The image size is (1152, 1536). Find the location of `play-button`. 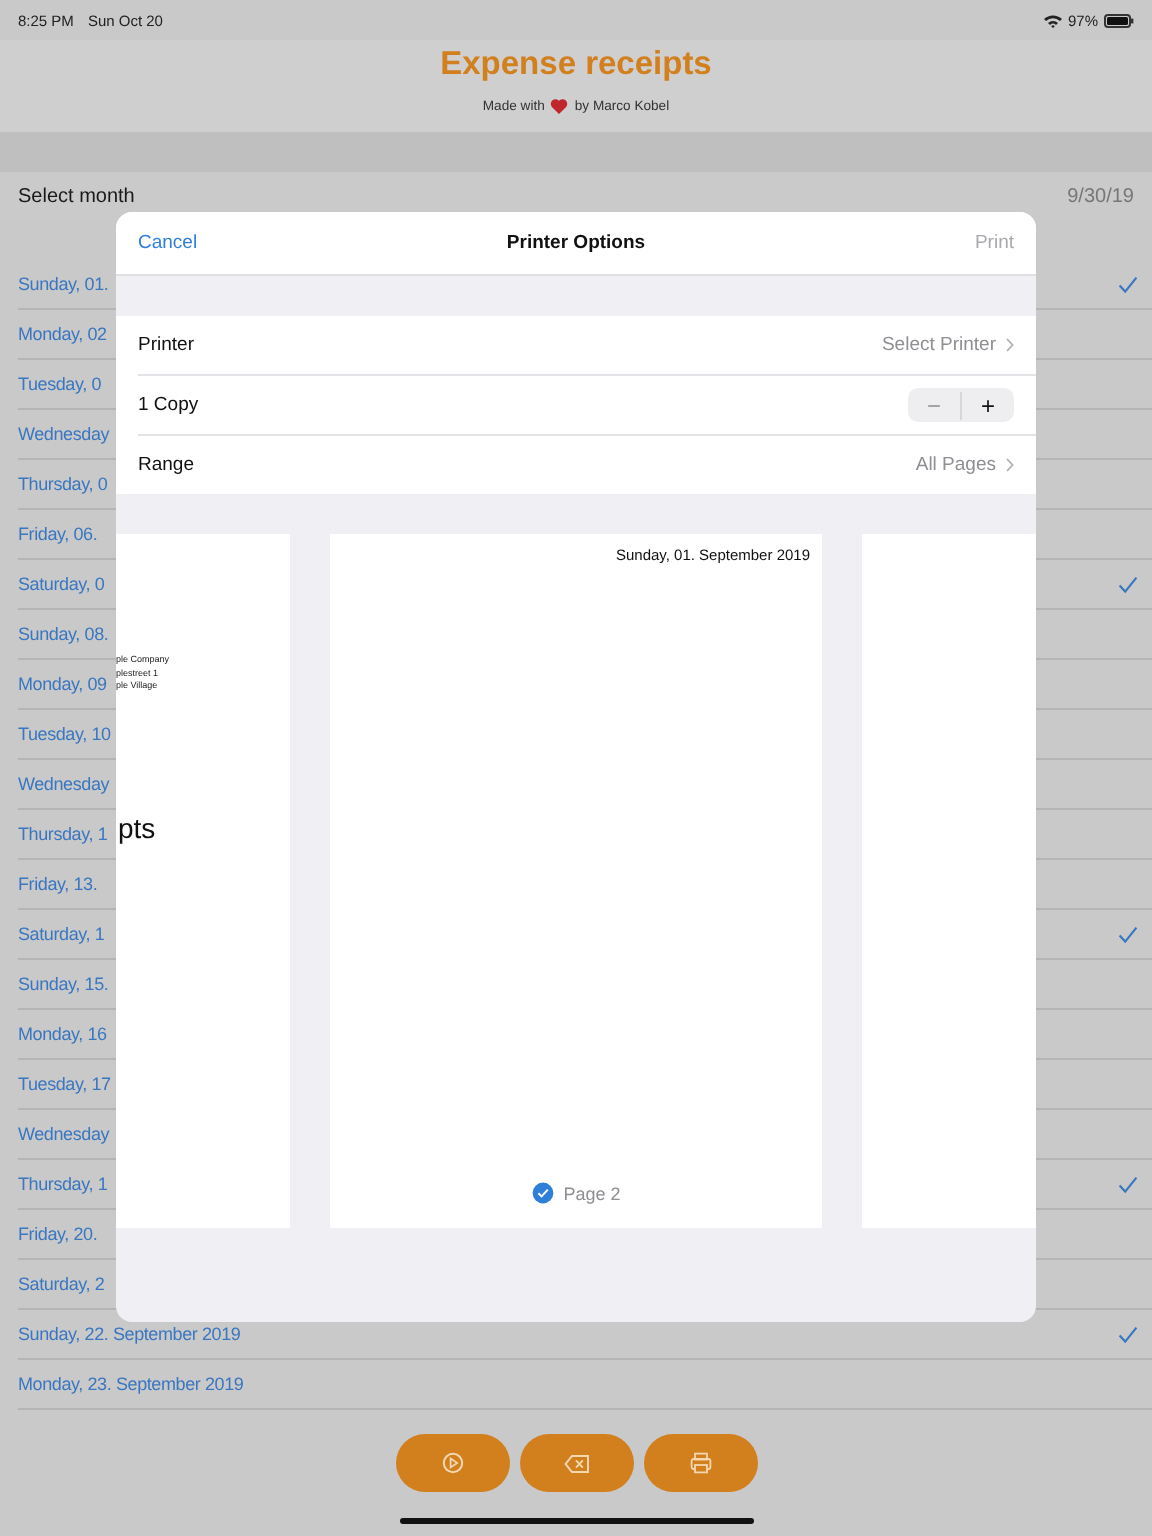

play-button is located at coordinates (452, 1463).